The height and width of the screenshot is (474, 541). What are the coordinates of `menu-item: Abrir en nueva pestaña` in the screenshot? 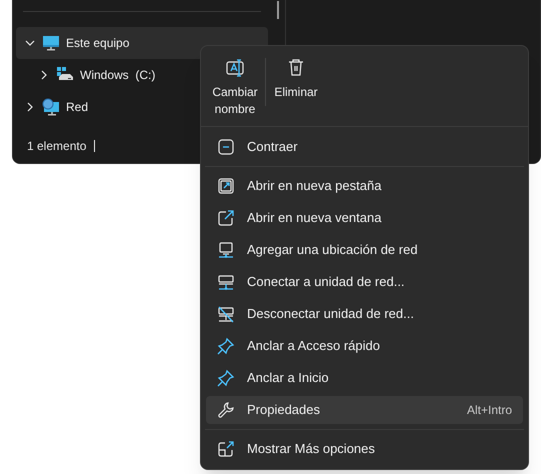 It's located at (364, 186).